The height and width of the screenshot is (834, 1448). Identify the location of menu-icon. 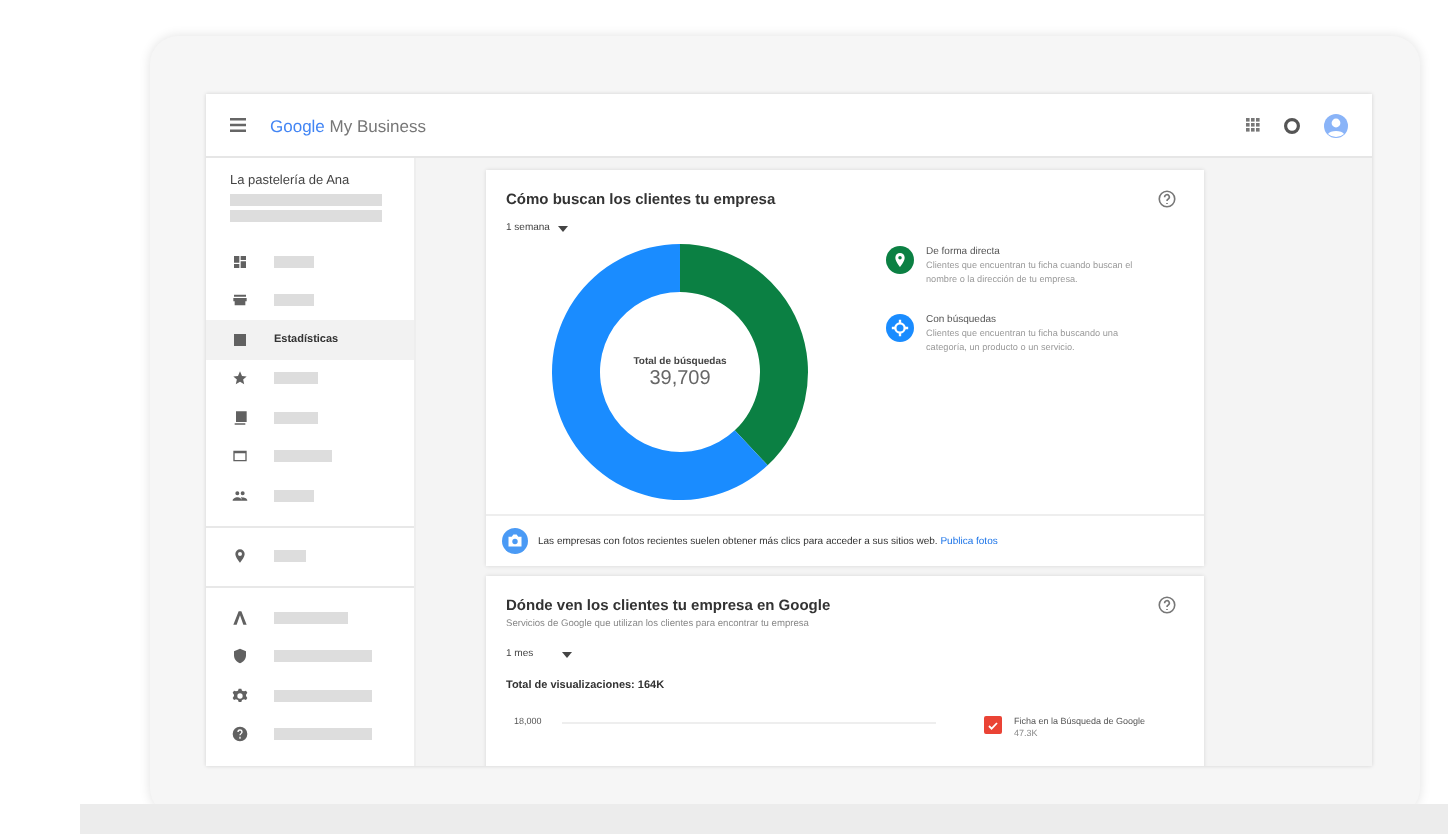
(238, 125).